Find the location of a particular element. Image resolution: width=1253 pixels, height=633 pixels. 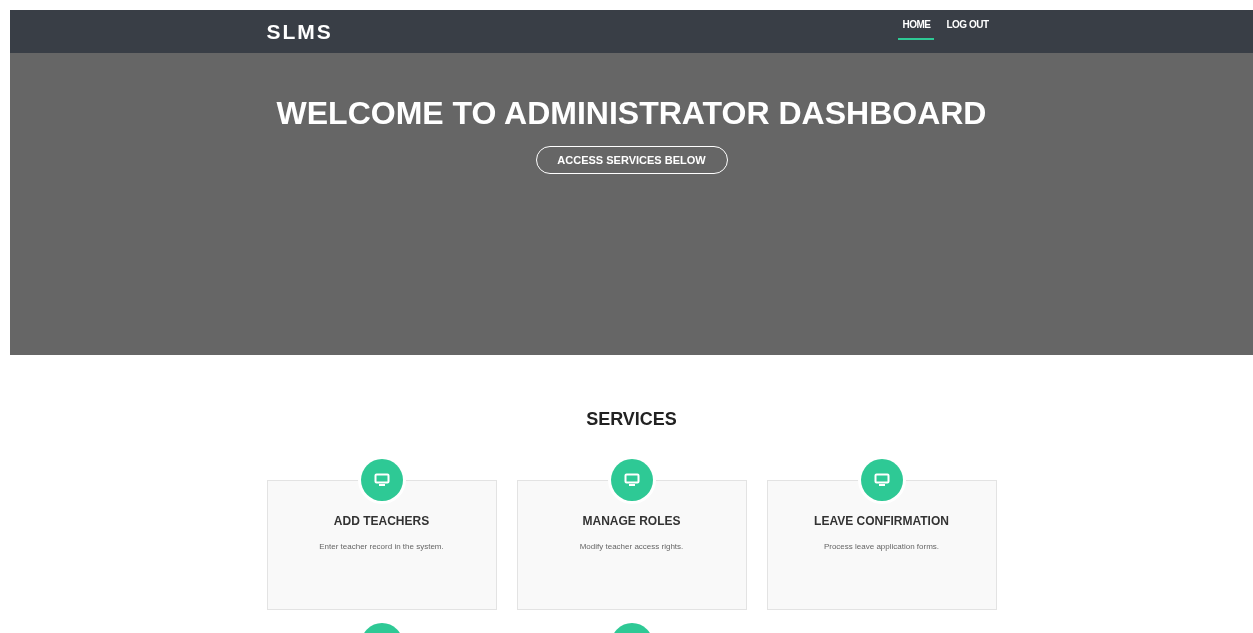

service-title: MANAGE ROLES is located at coordinates (631, 521).